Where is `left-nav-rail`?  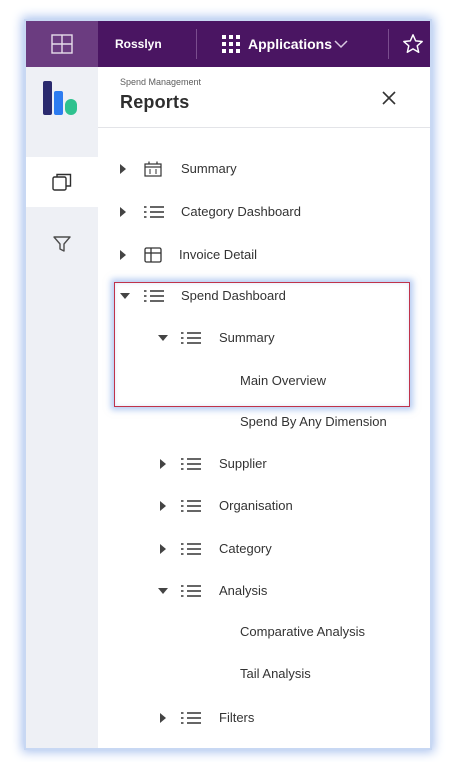 left-nav-rail is located at coordinates (62, 407).